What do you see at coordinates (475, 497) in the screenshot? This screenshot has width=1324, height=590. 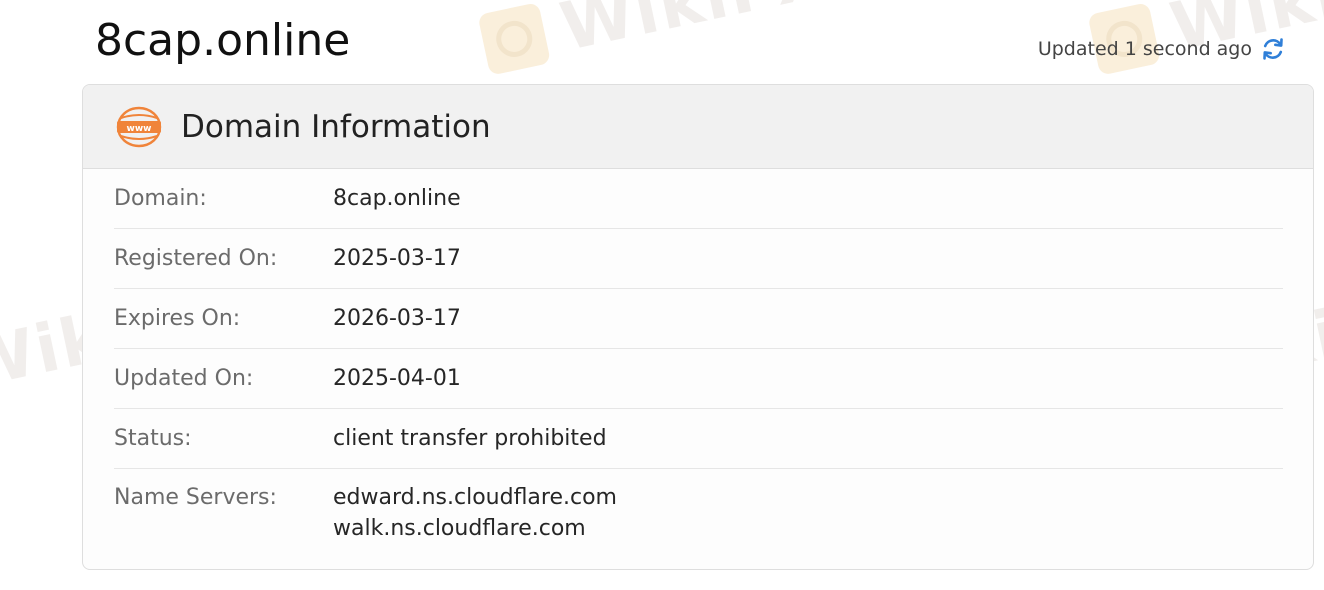 I see `name-server-item: edward.ns.cloudflare.com` at bounding box center [475, 497].